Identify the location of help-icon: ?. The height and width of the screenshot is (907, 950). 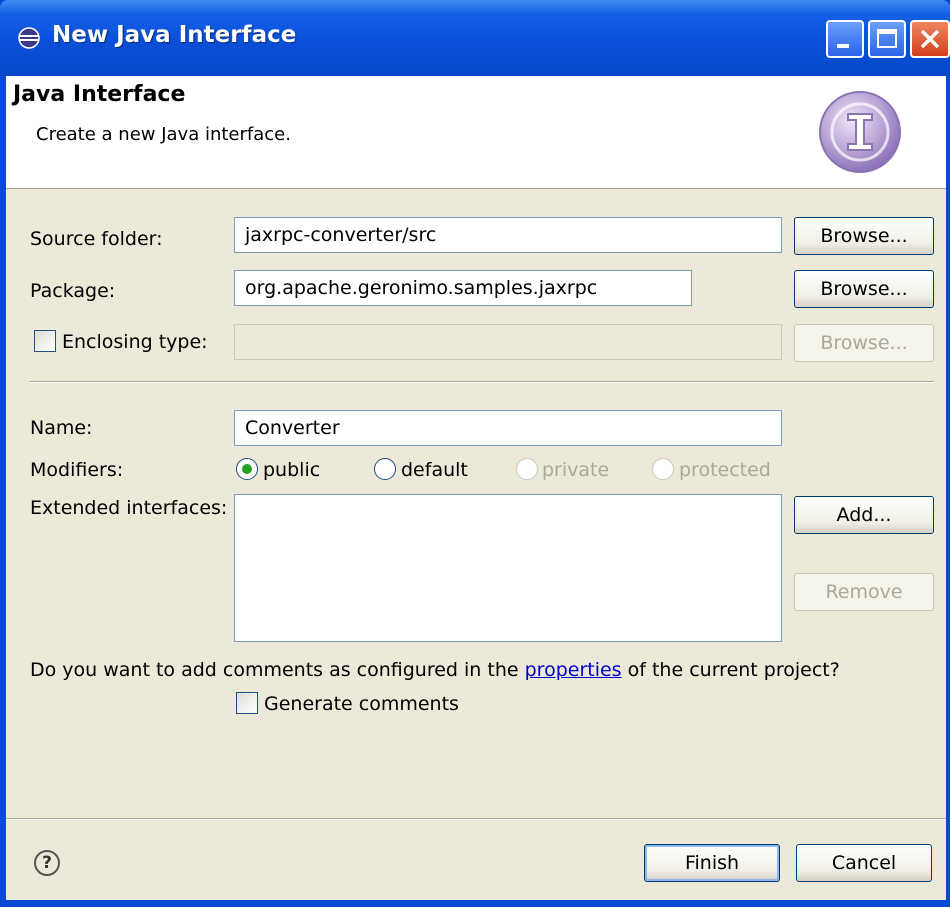
(47, 863).